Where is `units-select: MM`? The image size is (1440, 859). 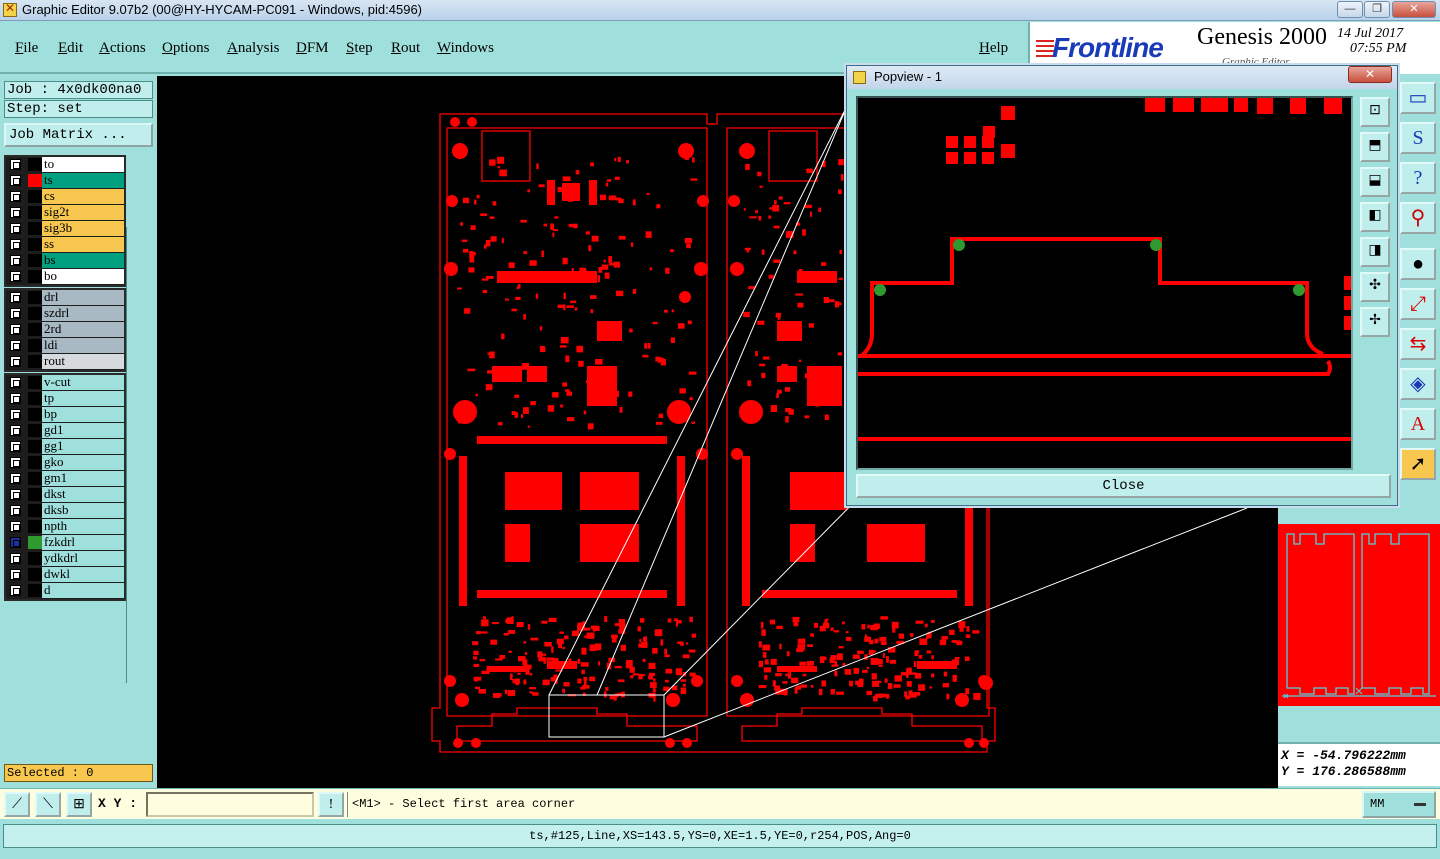 units-select: MM is located at coordinates (1399, 804).